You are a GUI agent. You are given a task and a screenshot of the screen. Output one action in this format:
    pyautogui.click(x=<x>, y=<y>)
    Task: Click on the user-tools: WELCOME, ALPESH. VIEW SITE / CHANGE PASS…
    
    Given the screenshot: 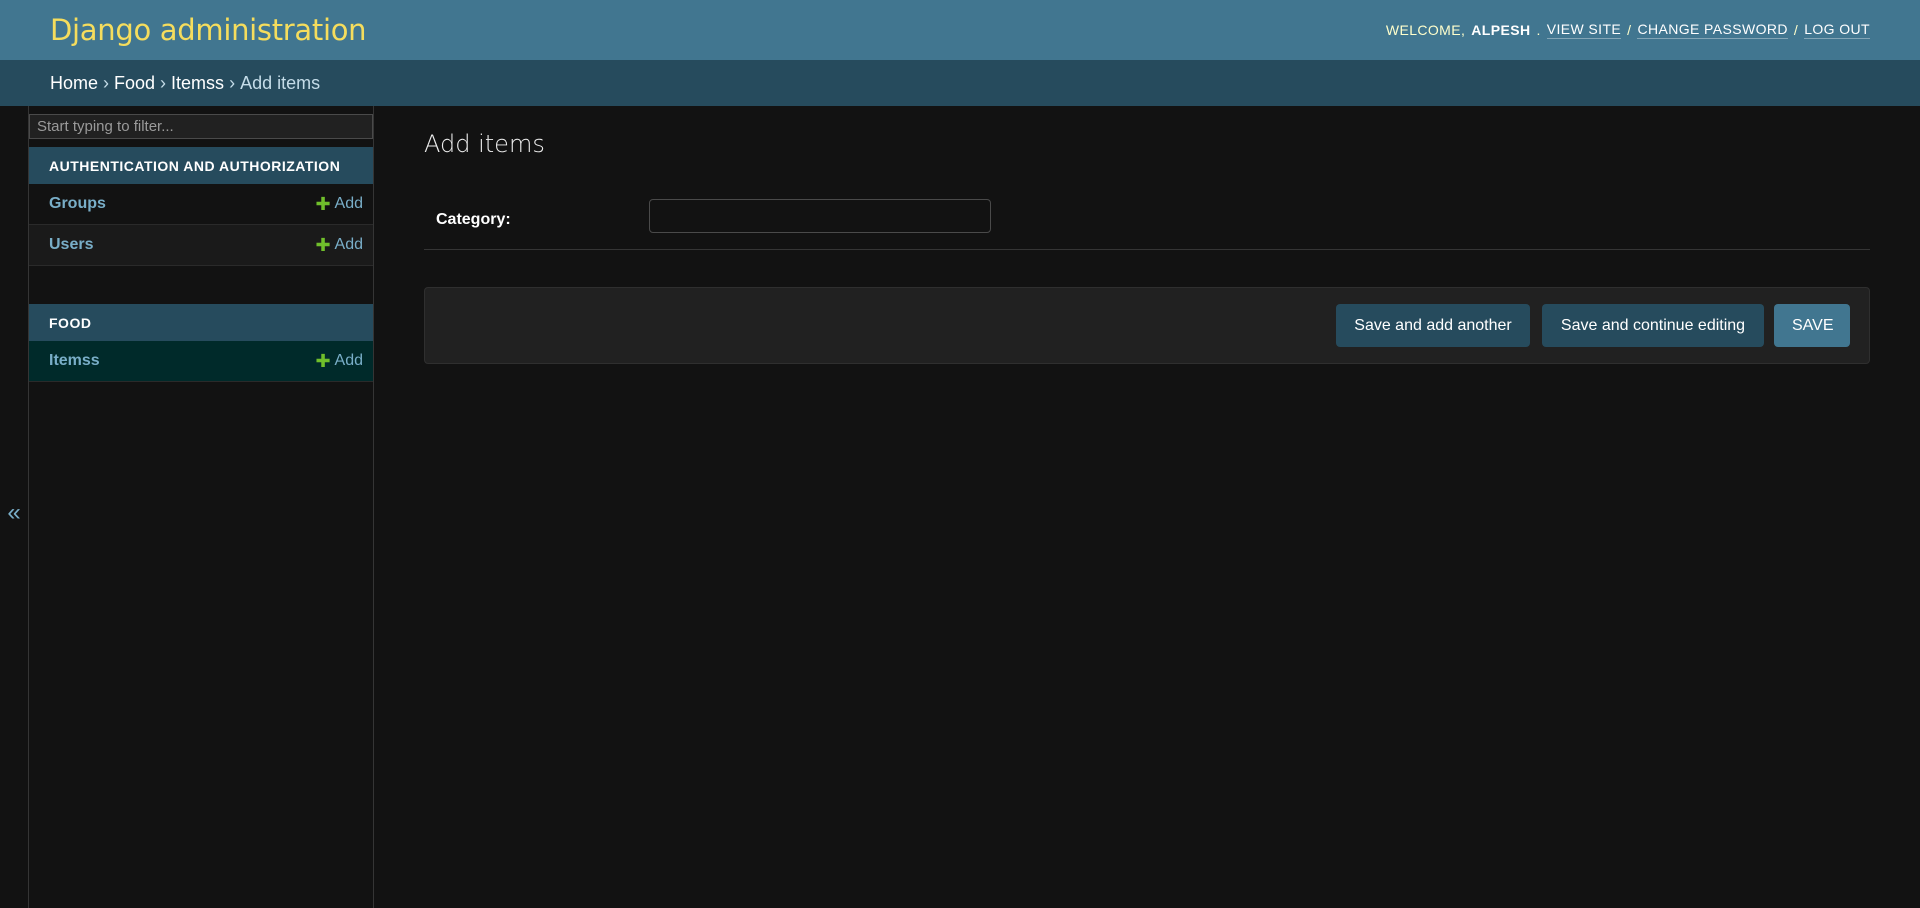 What is the action you would take?
    pyautogui.click(x=1627, y=30)
    